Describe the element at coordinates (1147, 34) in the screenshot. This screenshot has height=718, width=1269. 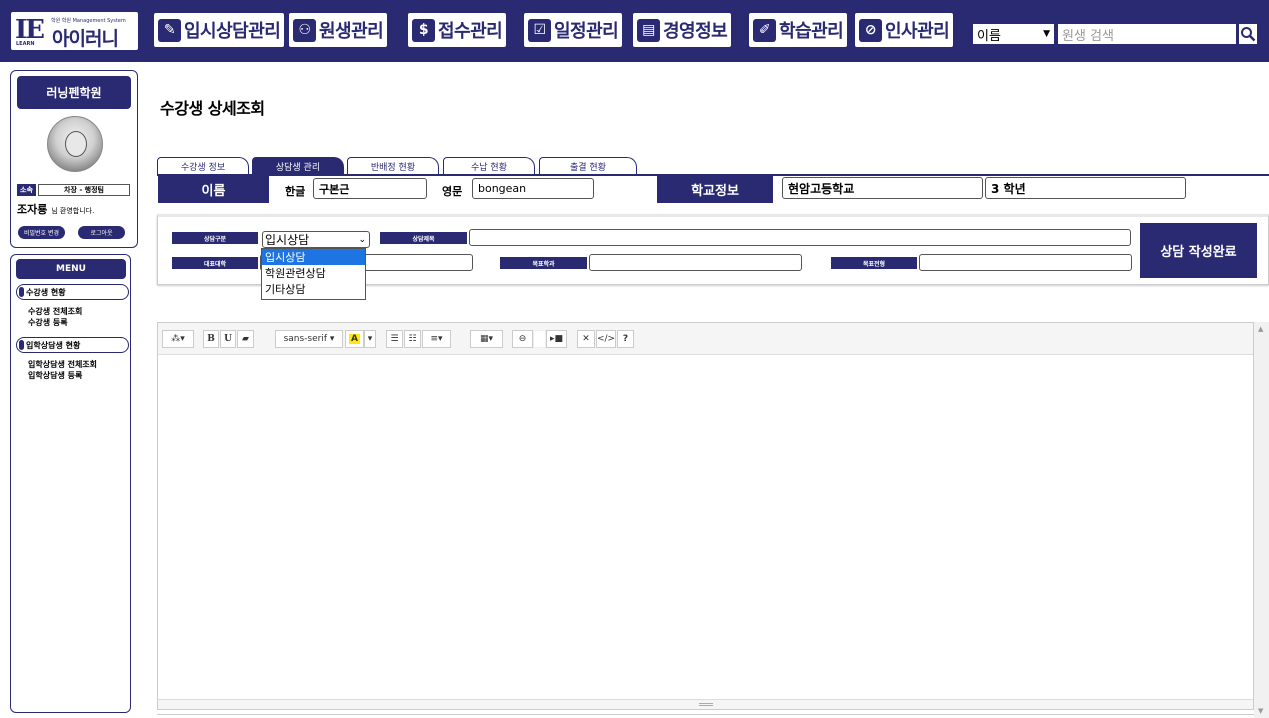
I see `search-input: 원생 검색` at that location.